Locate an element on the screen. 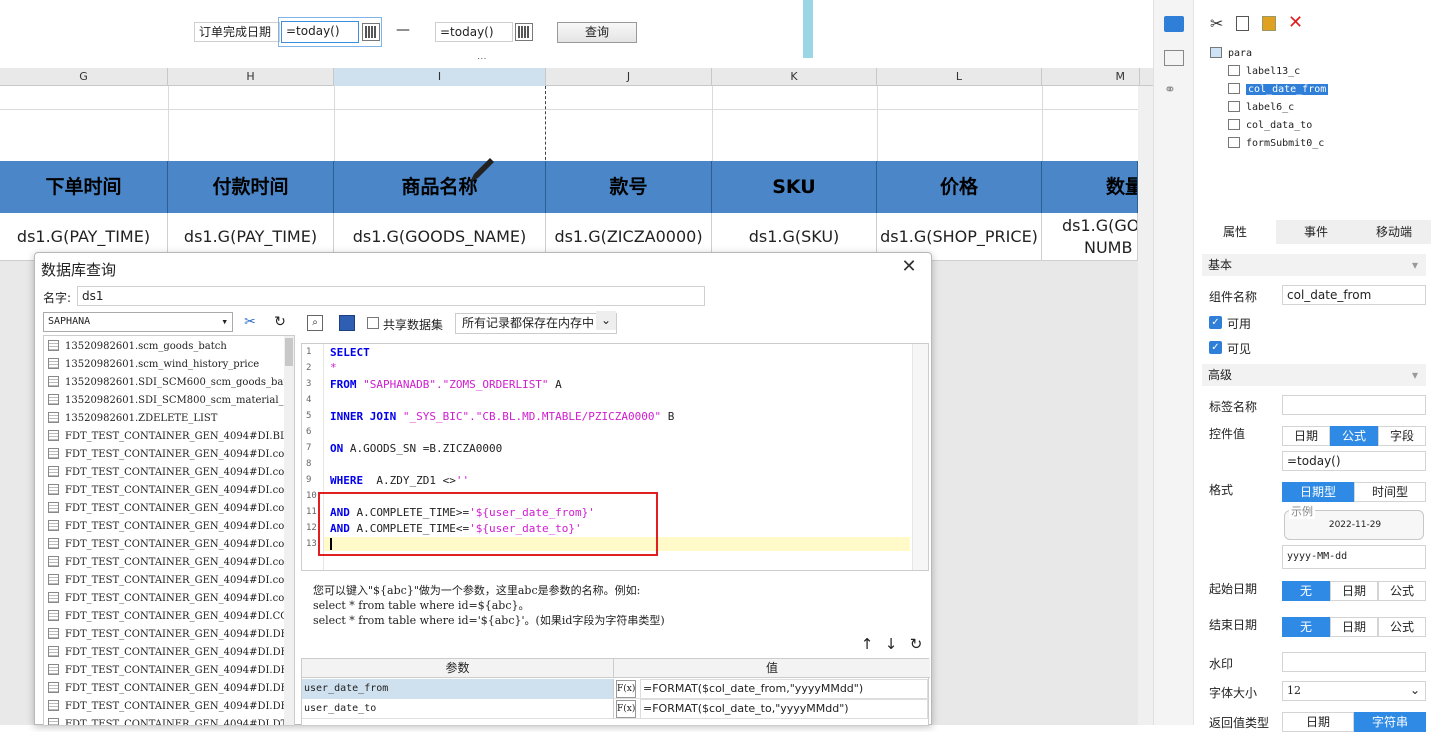 This screenshot has height=732, width=1431. tree-item: col_data_to is located at coordinates (1270, 126).